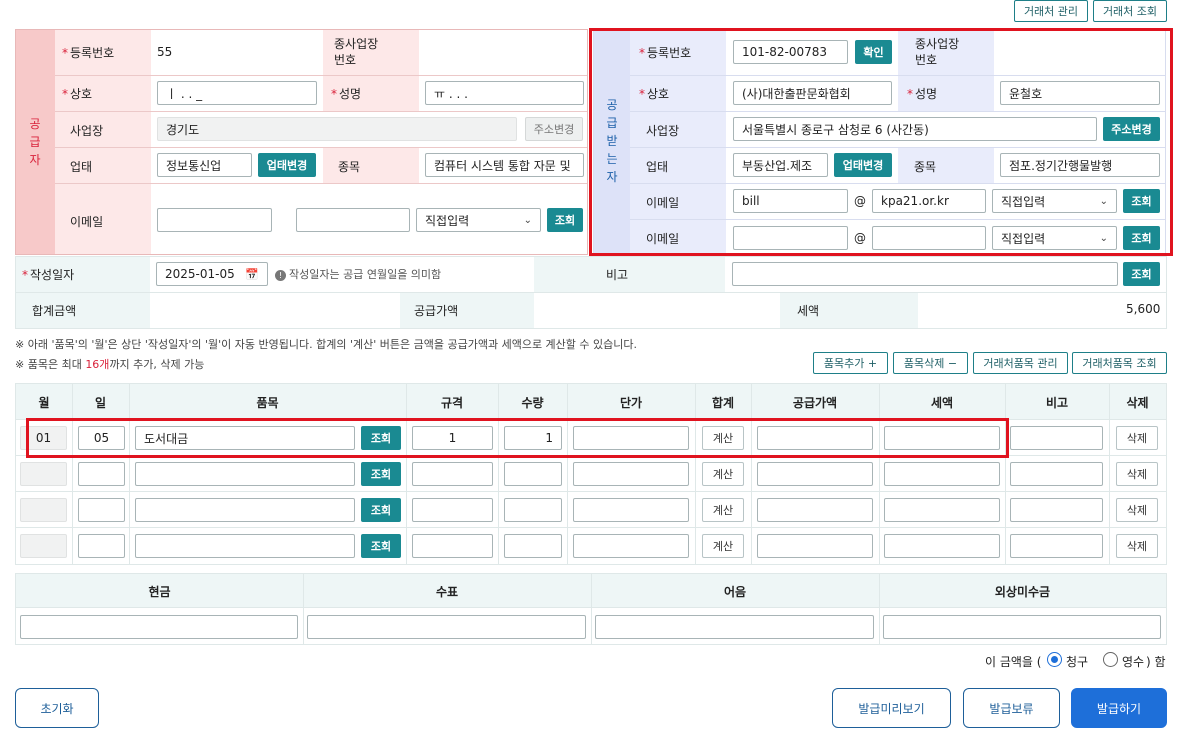 This screenshot has height=740, width=1194. What do you see at coordinates (1119, 708) in the screenshot?
I see `issue-button: 발급하기` at bounding box center [1119, 708].